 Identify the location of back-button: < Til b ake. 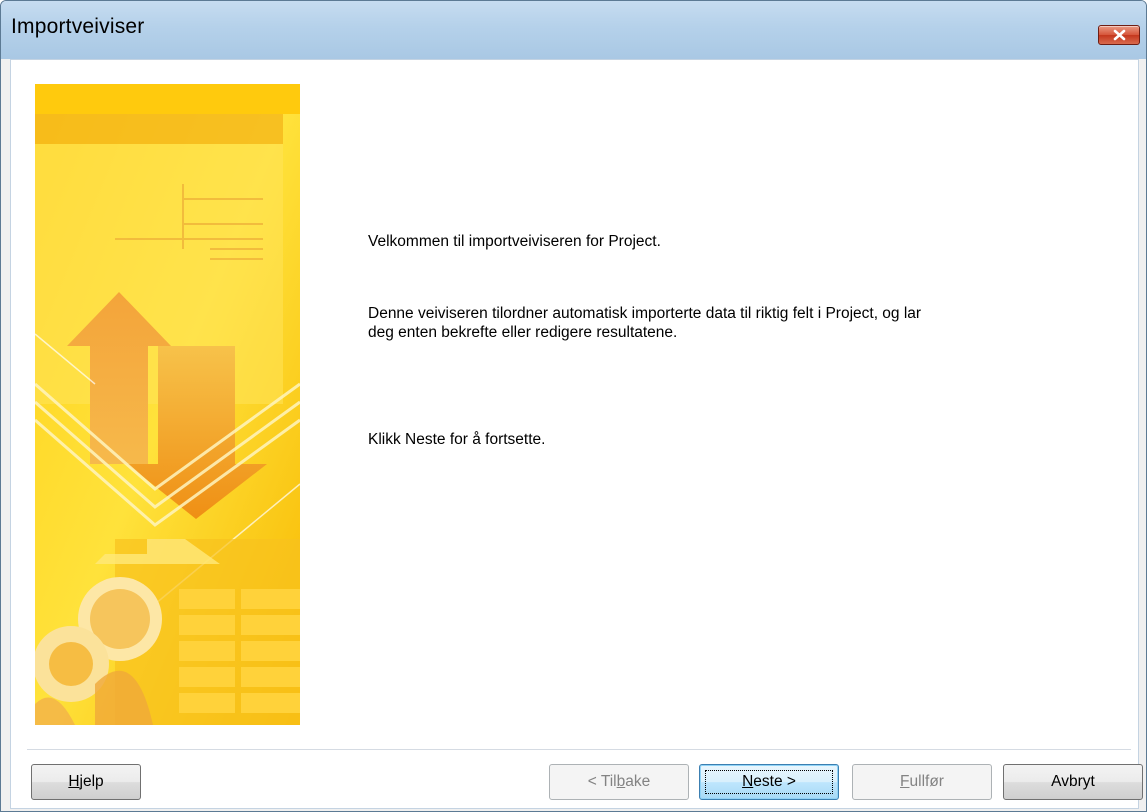
(619, 782).